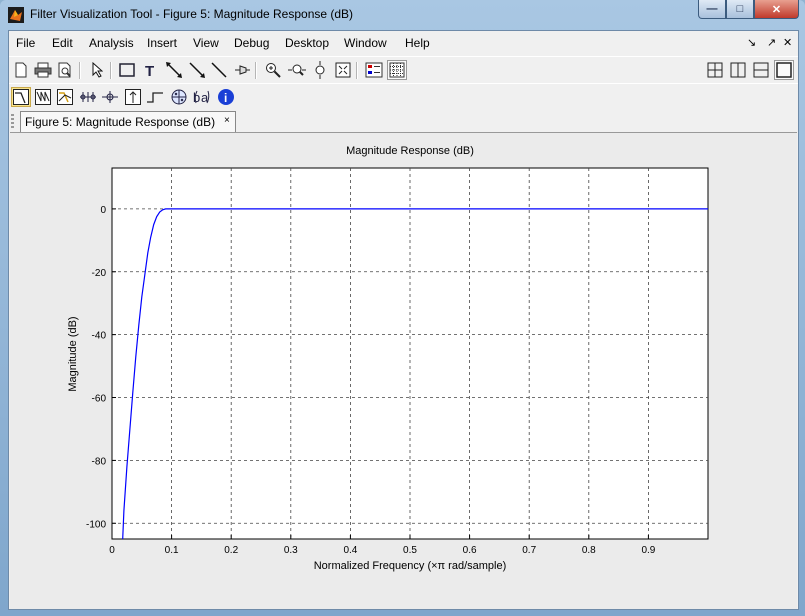 The image size is (805, 616). Describe the element at coordinates (65, 70) in the screenshot. I see `print-preview-icon` at that location.